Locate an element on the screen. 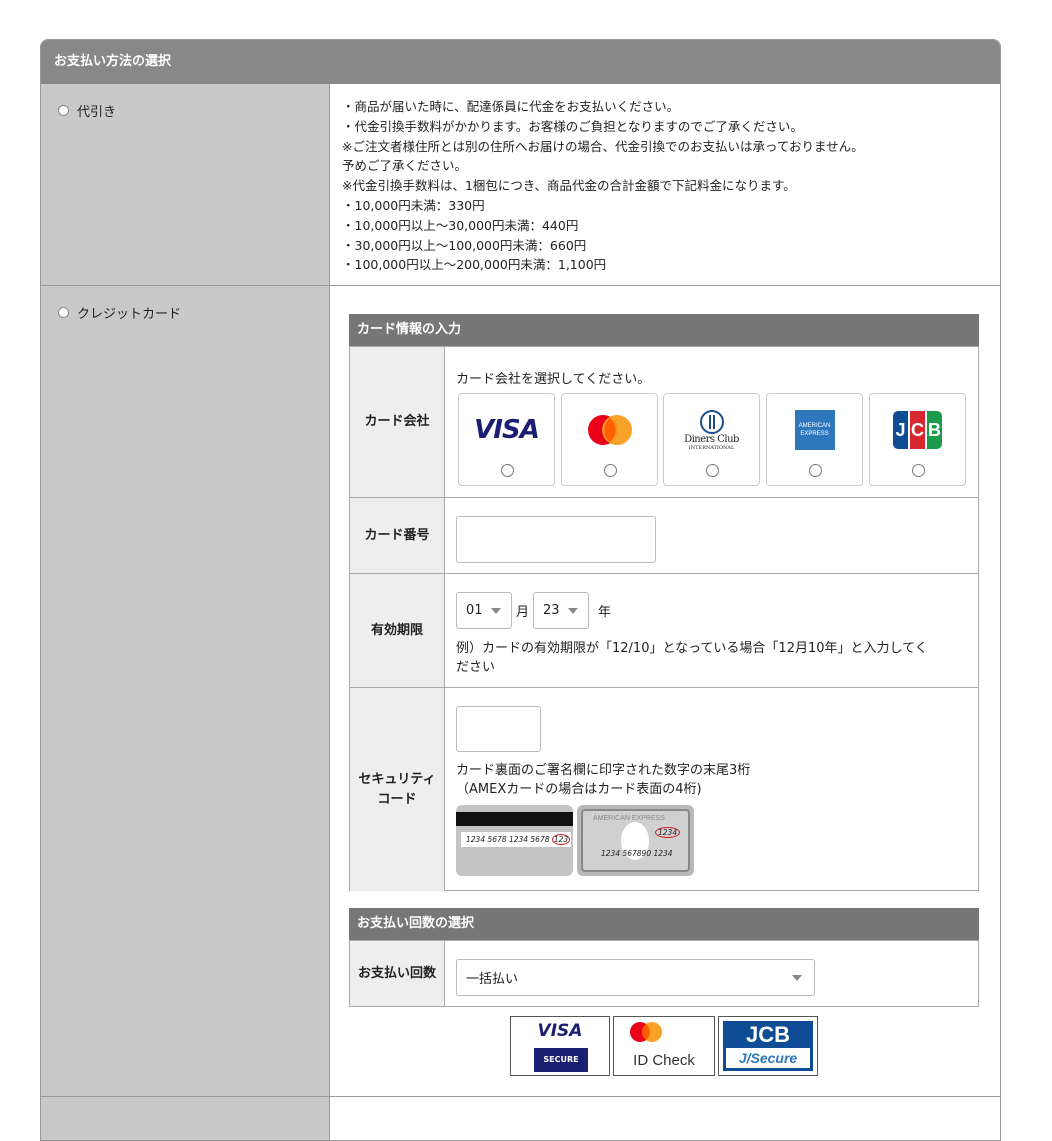  installments-label: お支払い回数 is located at coordinates (397, 973).